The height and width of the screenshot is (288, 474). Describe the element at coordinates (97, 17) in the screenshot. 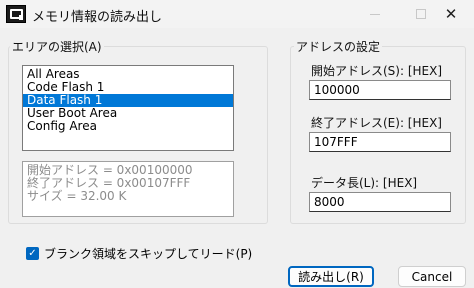

I see `window-title: メモリ情報の読み出し` at that location.